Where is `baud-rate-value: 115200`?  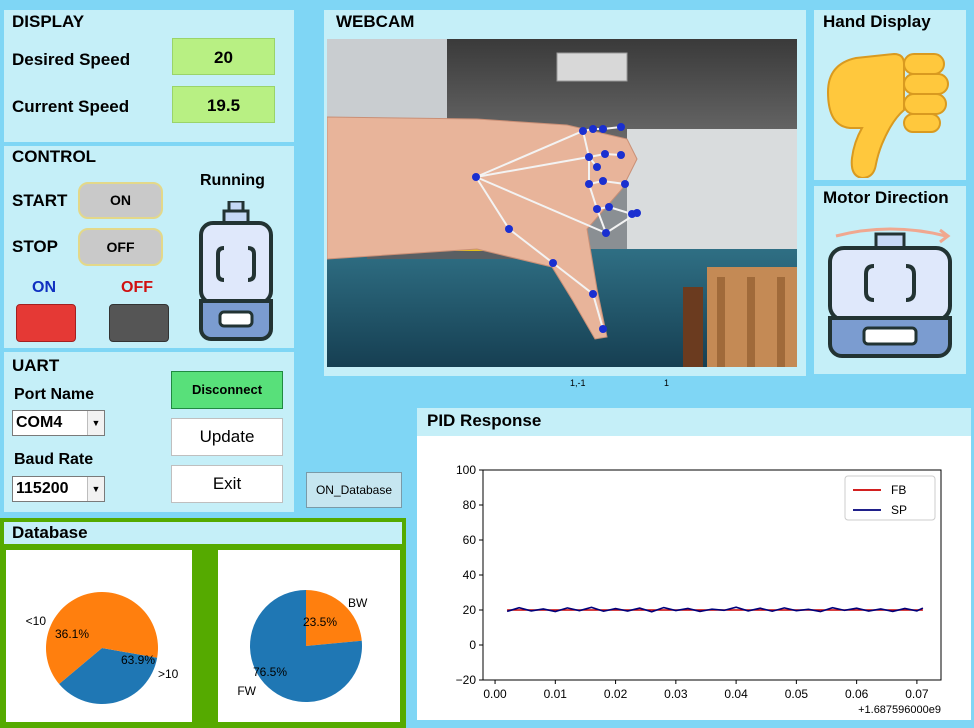
baud-rate-value: 115200 is located at coordinates (42, 488).